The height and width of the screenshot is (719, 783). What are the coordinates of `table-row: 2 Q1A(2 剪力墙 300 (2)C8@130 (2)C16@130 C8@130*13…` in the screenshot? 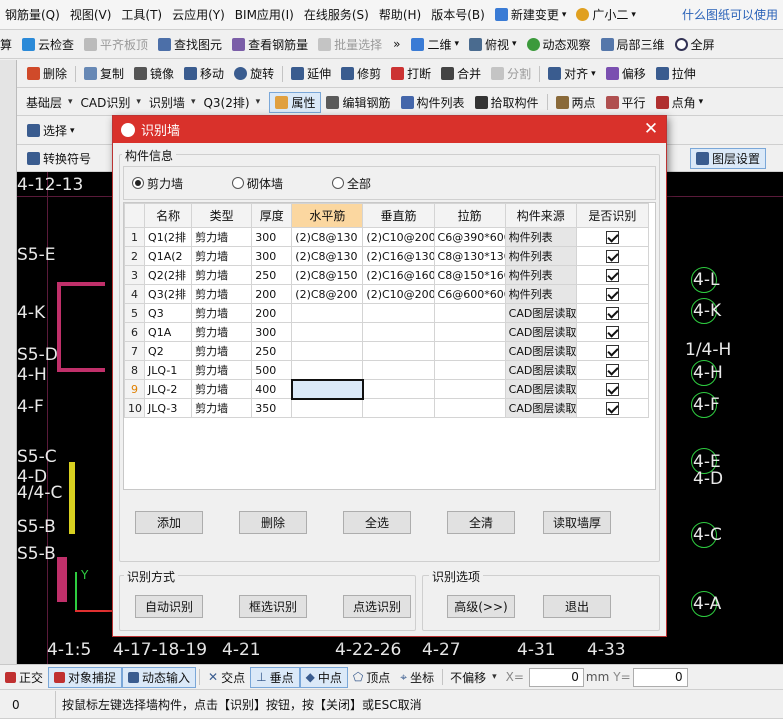 It's located at (386, 256).